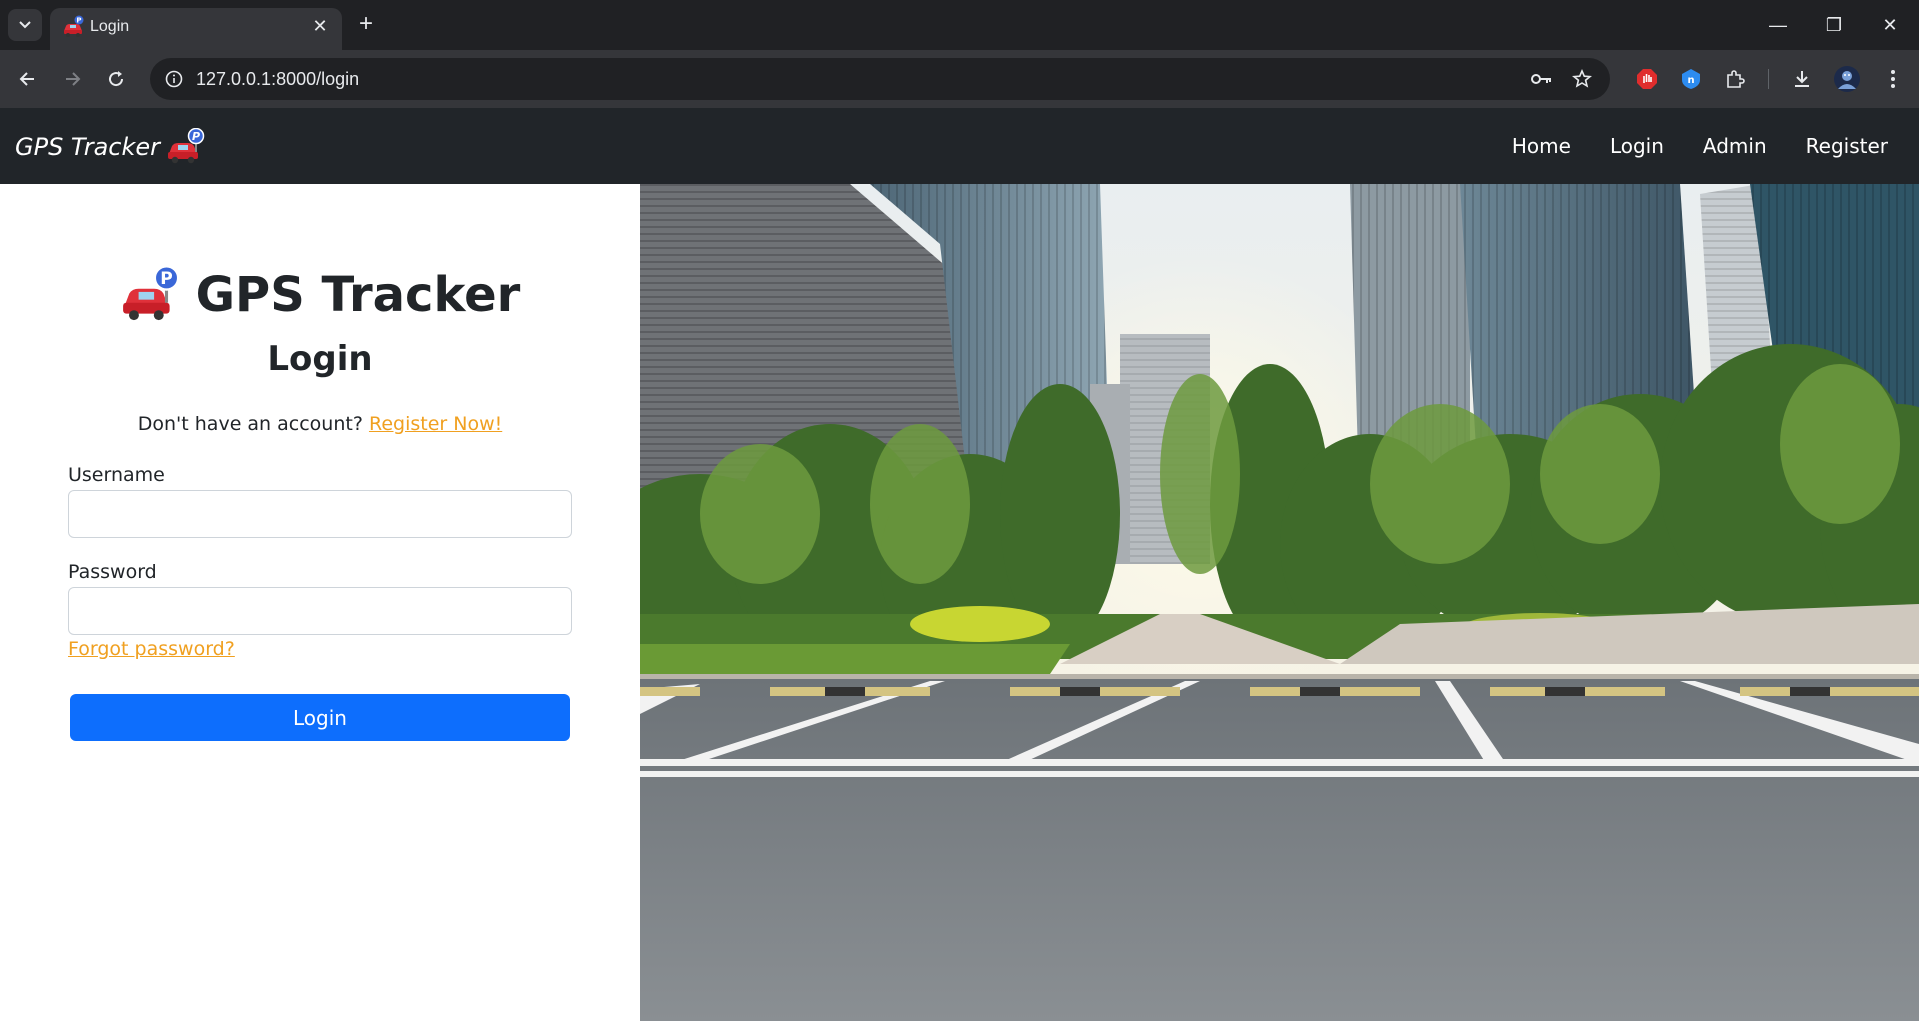 Image resolution: width=1919 pixels, height=1021 pixels. Describe the element at coordinates (1647, 79) in the screenshot. I see `adblock-extension-icon` at that location.